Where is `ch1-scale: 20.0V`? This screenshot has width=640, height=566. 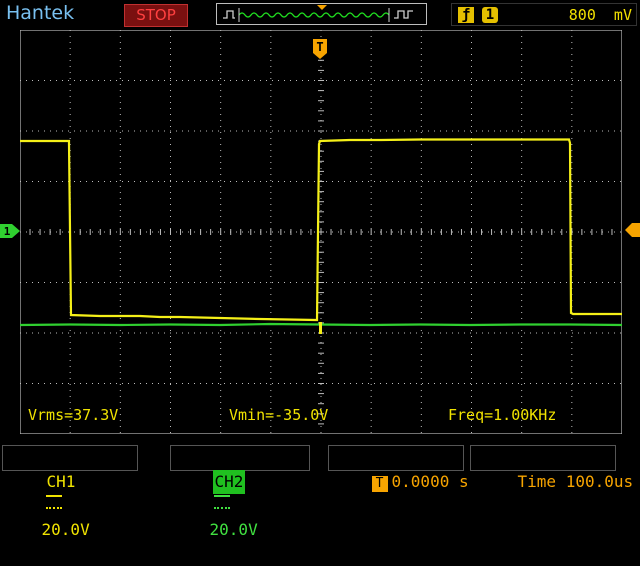
ch1-scale: 20.0V is located at coordinates (65, 529).